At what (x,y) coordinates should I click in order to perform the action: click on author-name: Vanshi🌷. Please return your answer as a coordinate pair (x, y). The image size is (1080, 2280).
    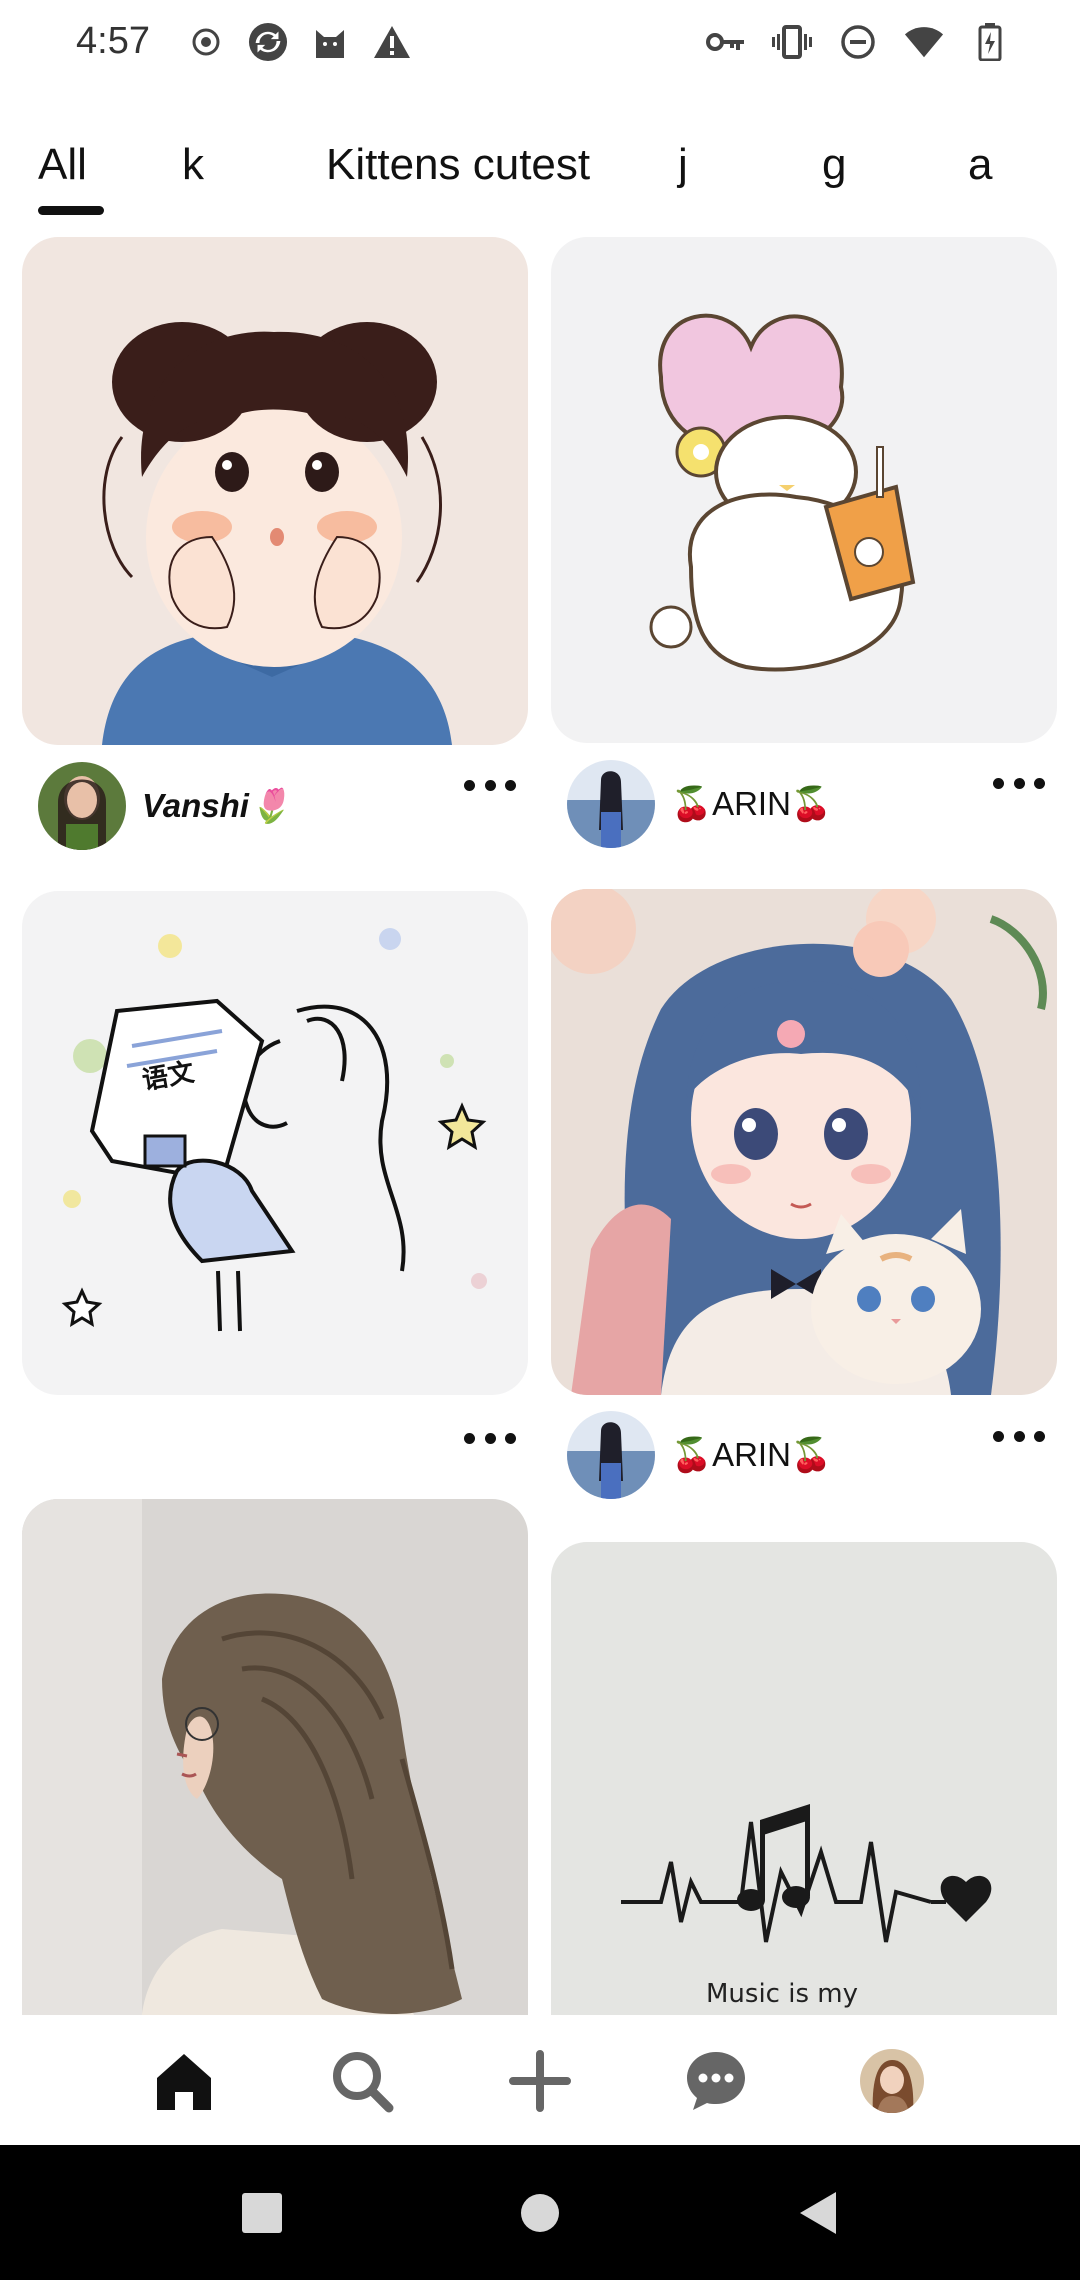
    Looking at the image, I should click on (216, 806).